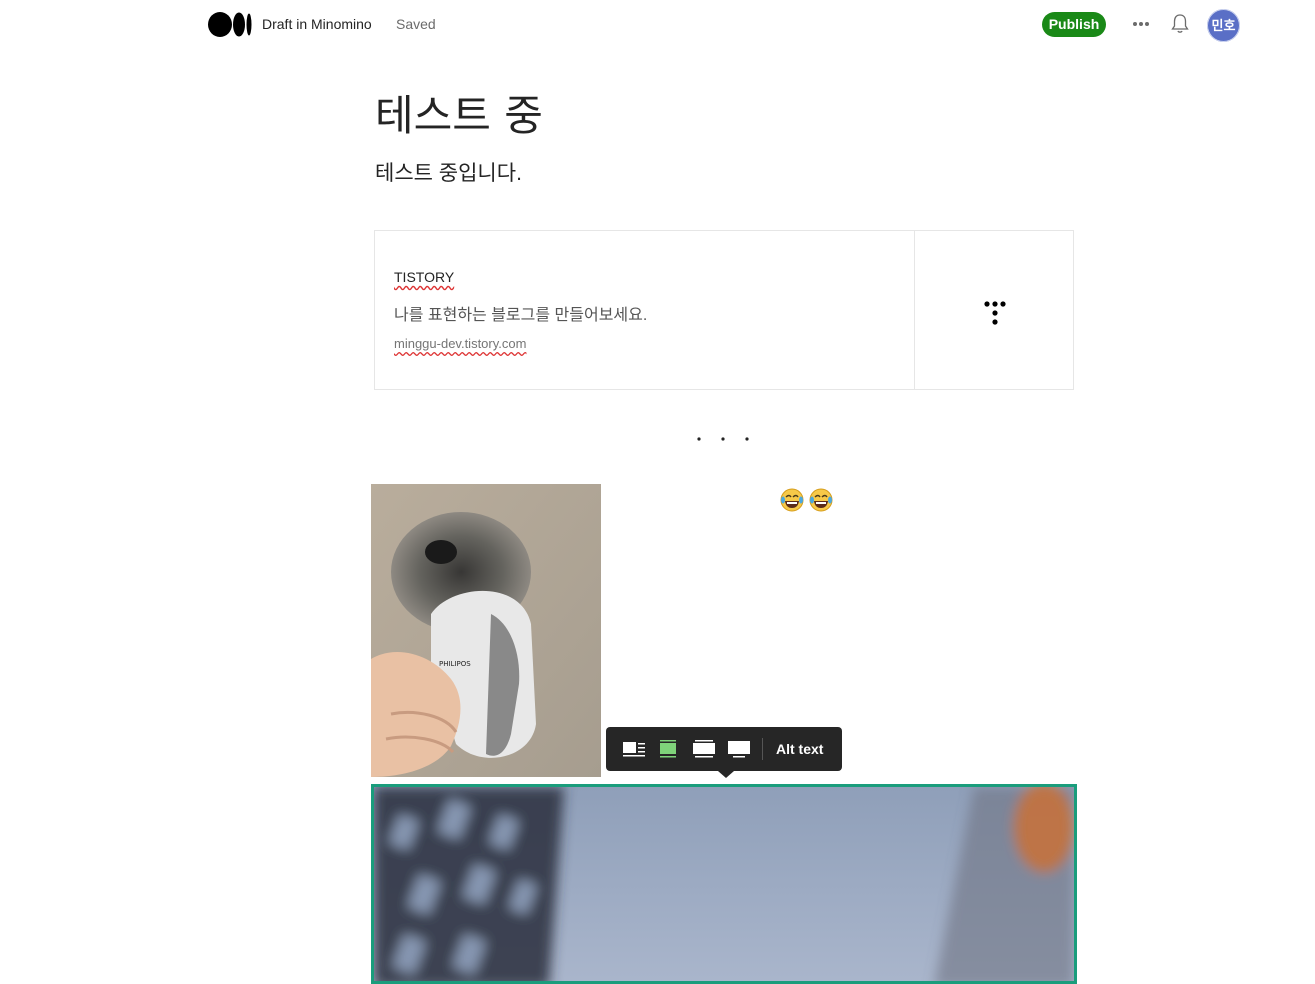 This screenshot has height=984, width=1315. What do you see at coordinates (230, 24) in the screenshot?
I see `medium-logo` at bounding box center [230, 24].